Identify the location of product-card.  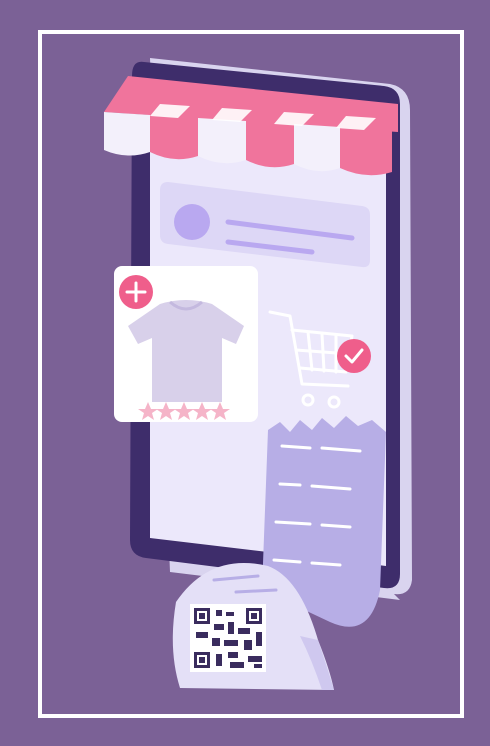
(186, 344).